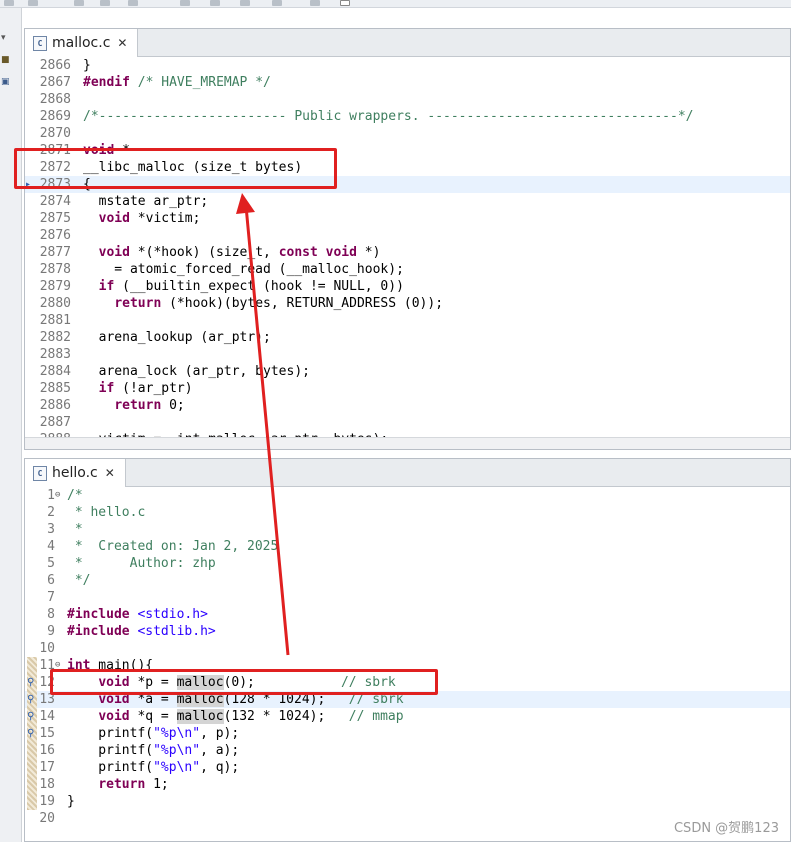  What do you see at coordinates (726, 828) in the screenshot?
I see `watermark: CSDN @贺鹏123` at bounding box center [726, 828].